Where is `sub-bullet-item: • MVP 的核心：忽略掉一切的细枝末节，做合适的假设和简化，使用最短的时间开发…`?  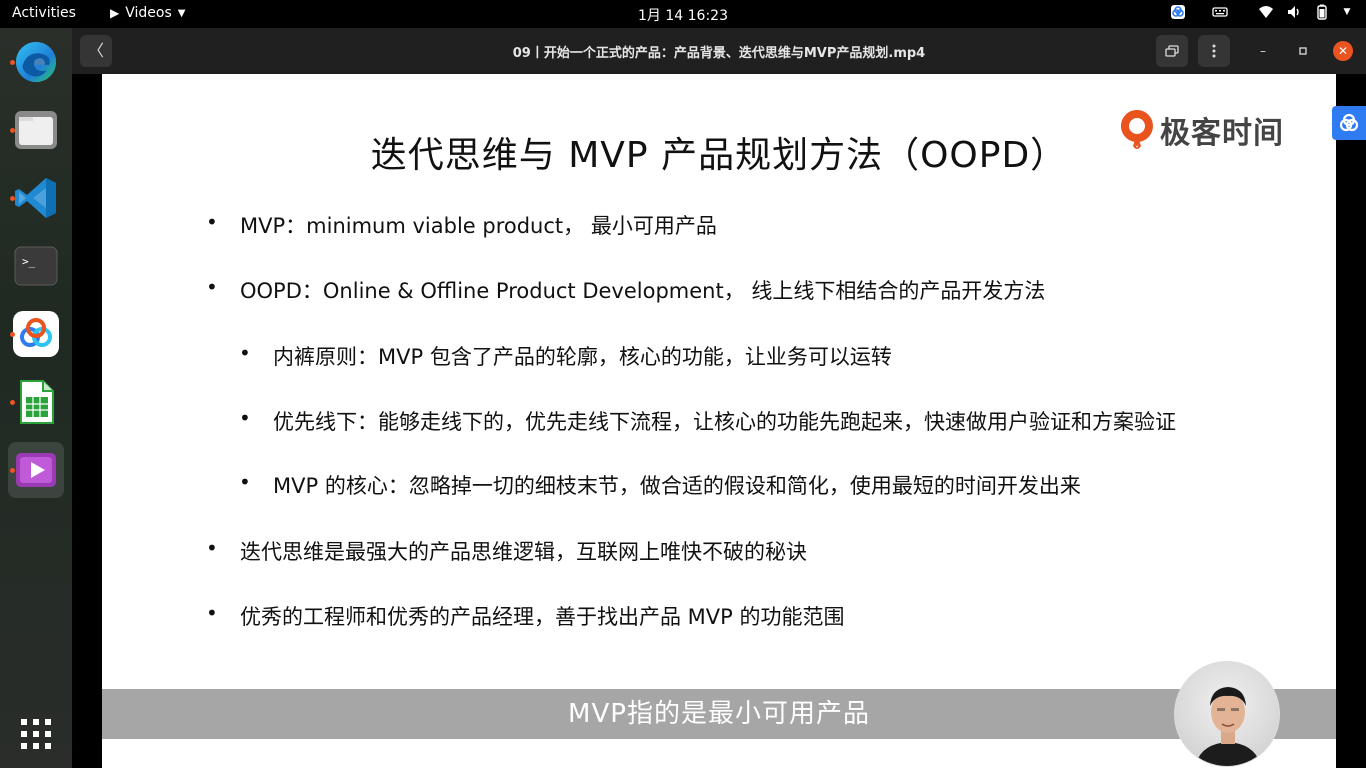 sub-bullet-item: • MVP 的核心：忽略掉一切的细枝末节，做合适的假设和简化，使用最短的时间开发… is located at coordinates (660, 485).